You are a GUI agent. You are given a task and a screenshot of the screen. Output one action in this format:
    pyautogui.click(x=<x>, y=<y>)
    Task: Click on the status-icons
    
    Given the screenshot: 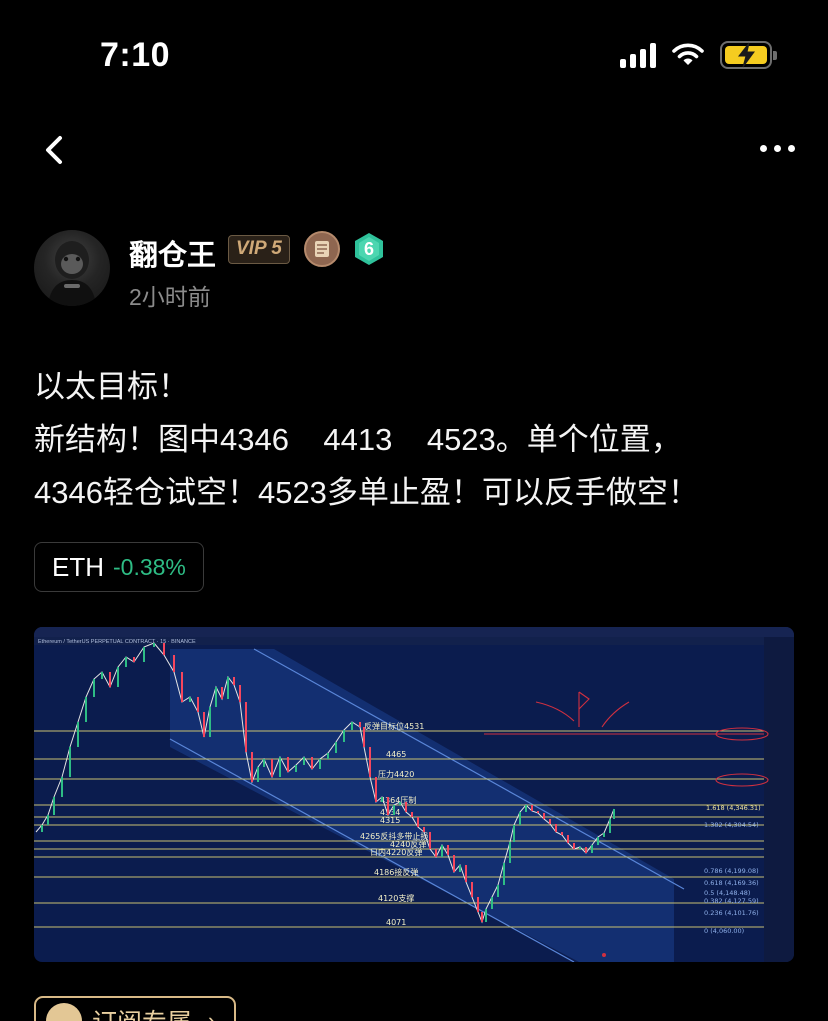 What is the action you would take?
    pyautogui.click(x=698, y=55)
    